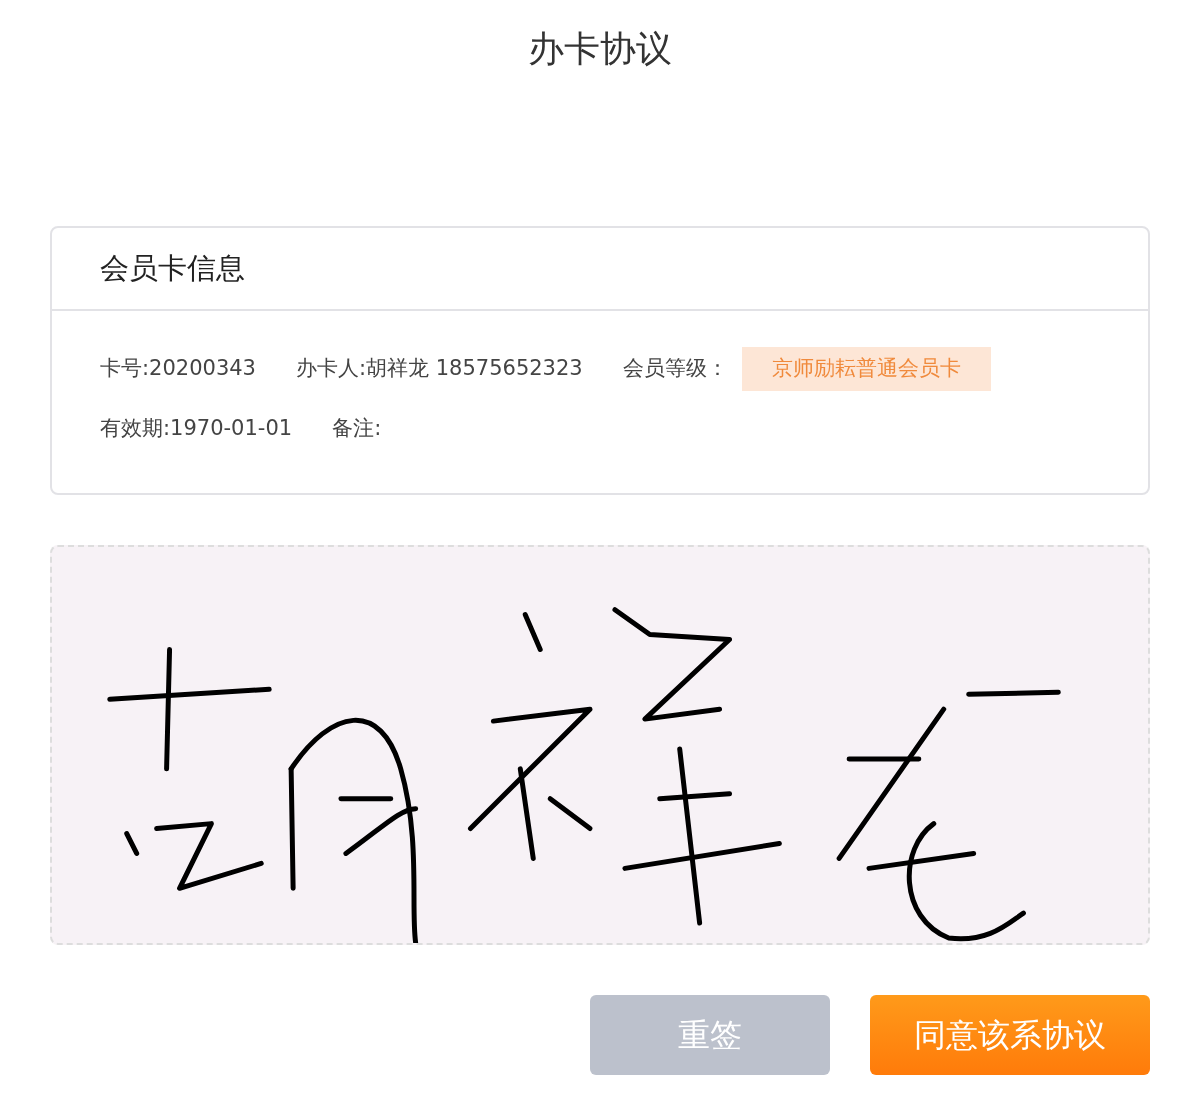  I want to click on info-text: 会员等级：, so click(675, 369).